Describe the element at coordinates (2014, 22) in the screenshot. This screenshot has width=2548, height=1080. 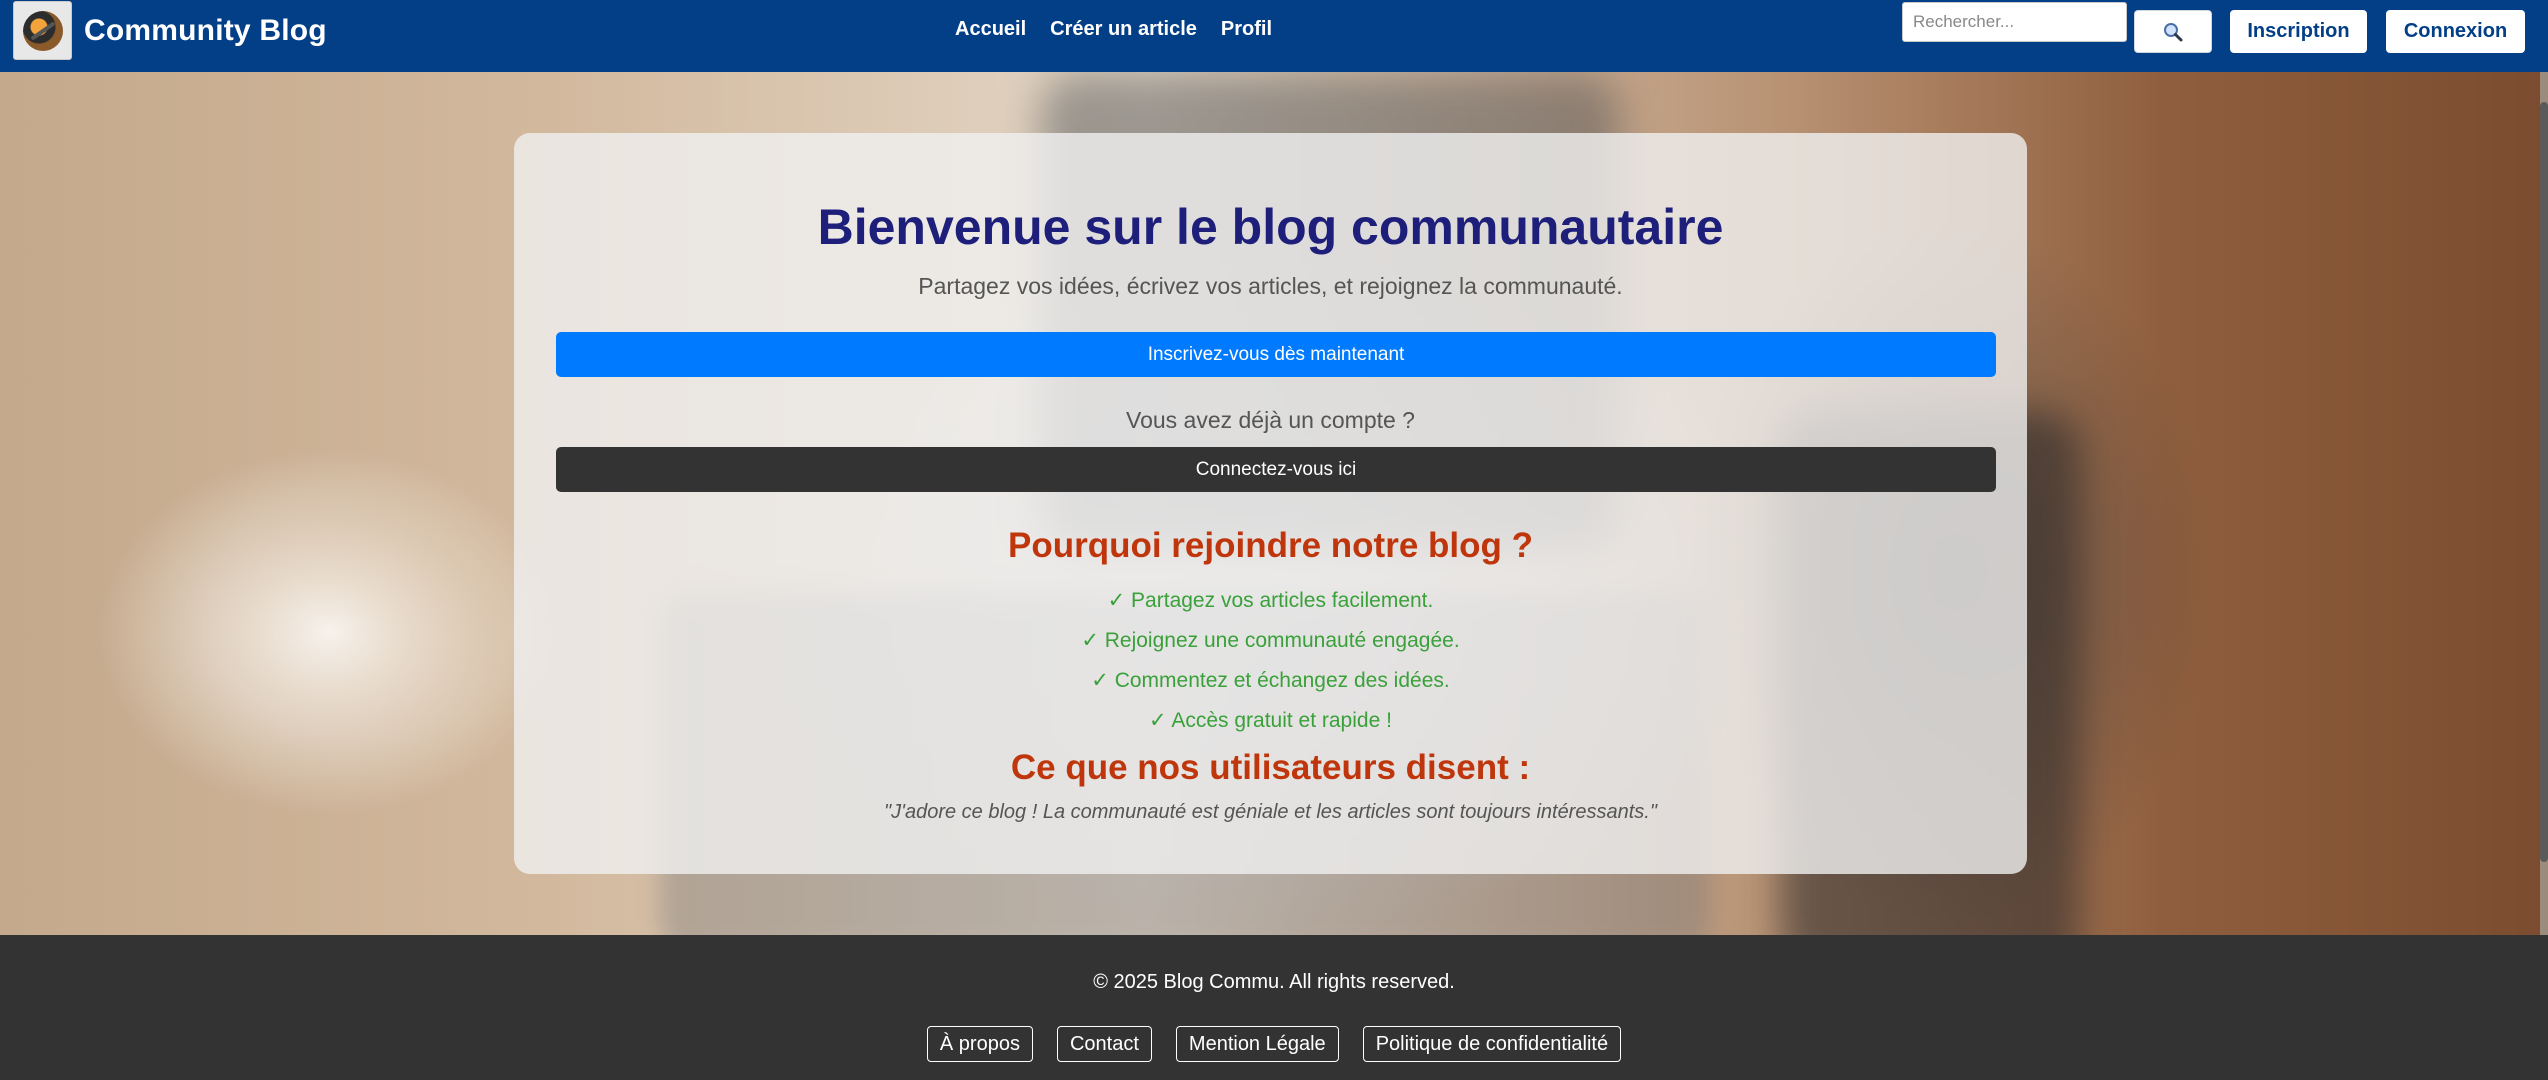
I see `search-input` at that location.